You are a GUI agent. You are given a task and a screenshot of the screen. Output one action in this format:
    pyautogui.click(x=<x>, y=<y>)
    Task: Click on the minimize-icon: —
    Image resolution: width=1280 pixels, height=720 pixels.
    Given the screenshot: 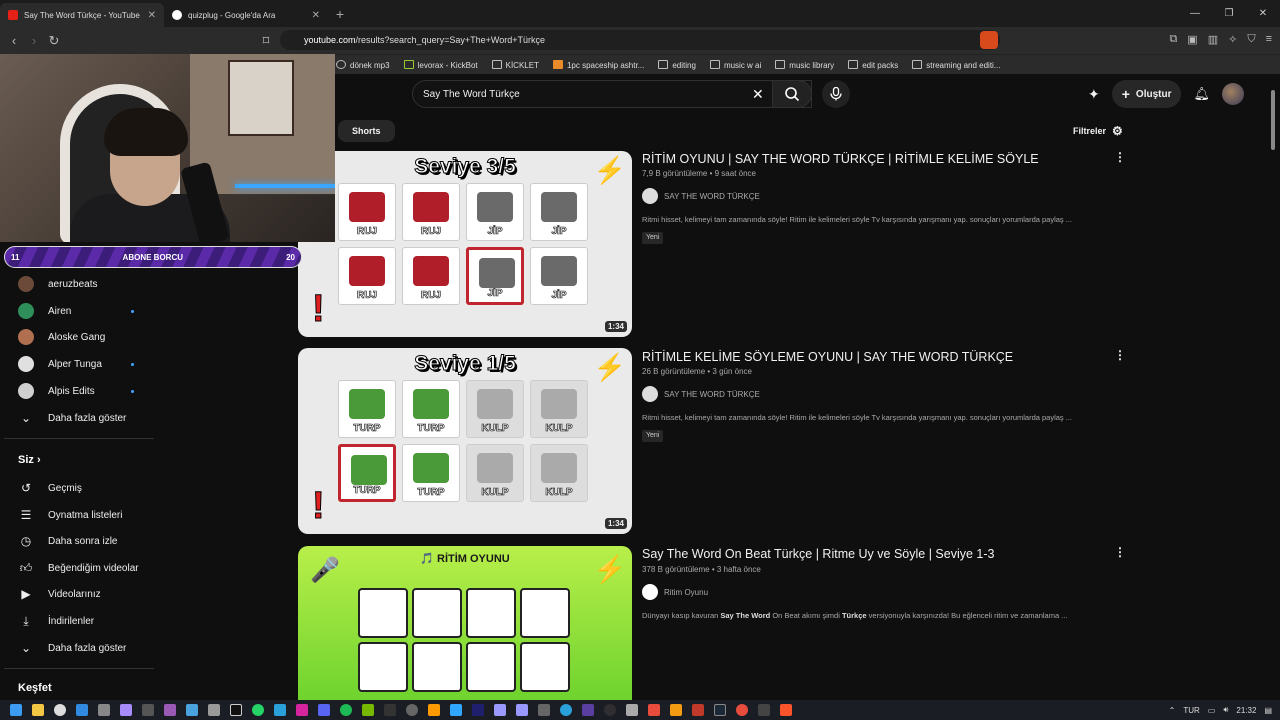 What is the action you would take?
    pyautogui.click(x=1195, y=13)
    